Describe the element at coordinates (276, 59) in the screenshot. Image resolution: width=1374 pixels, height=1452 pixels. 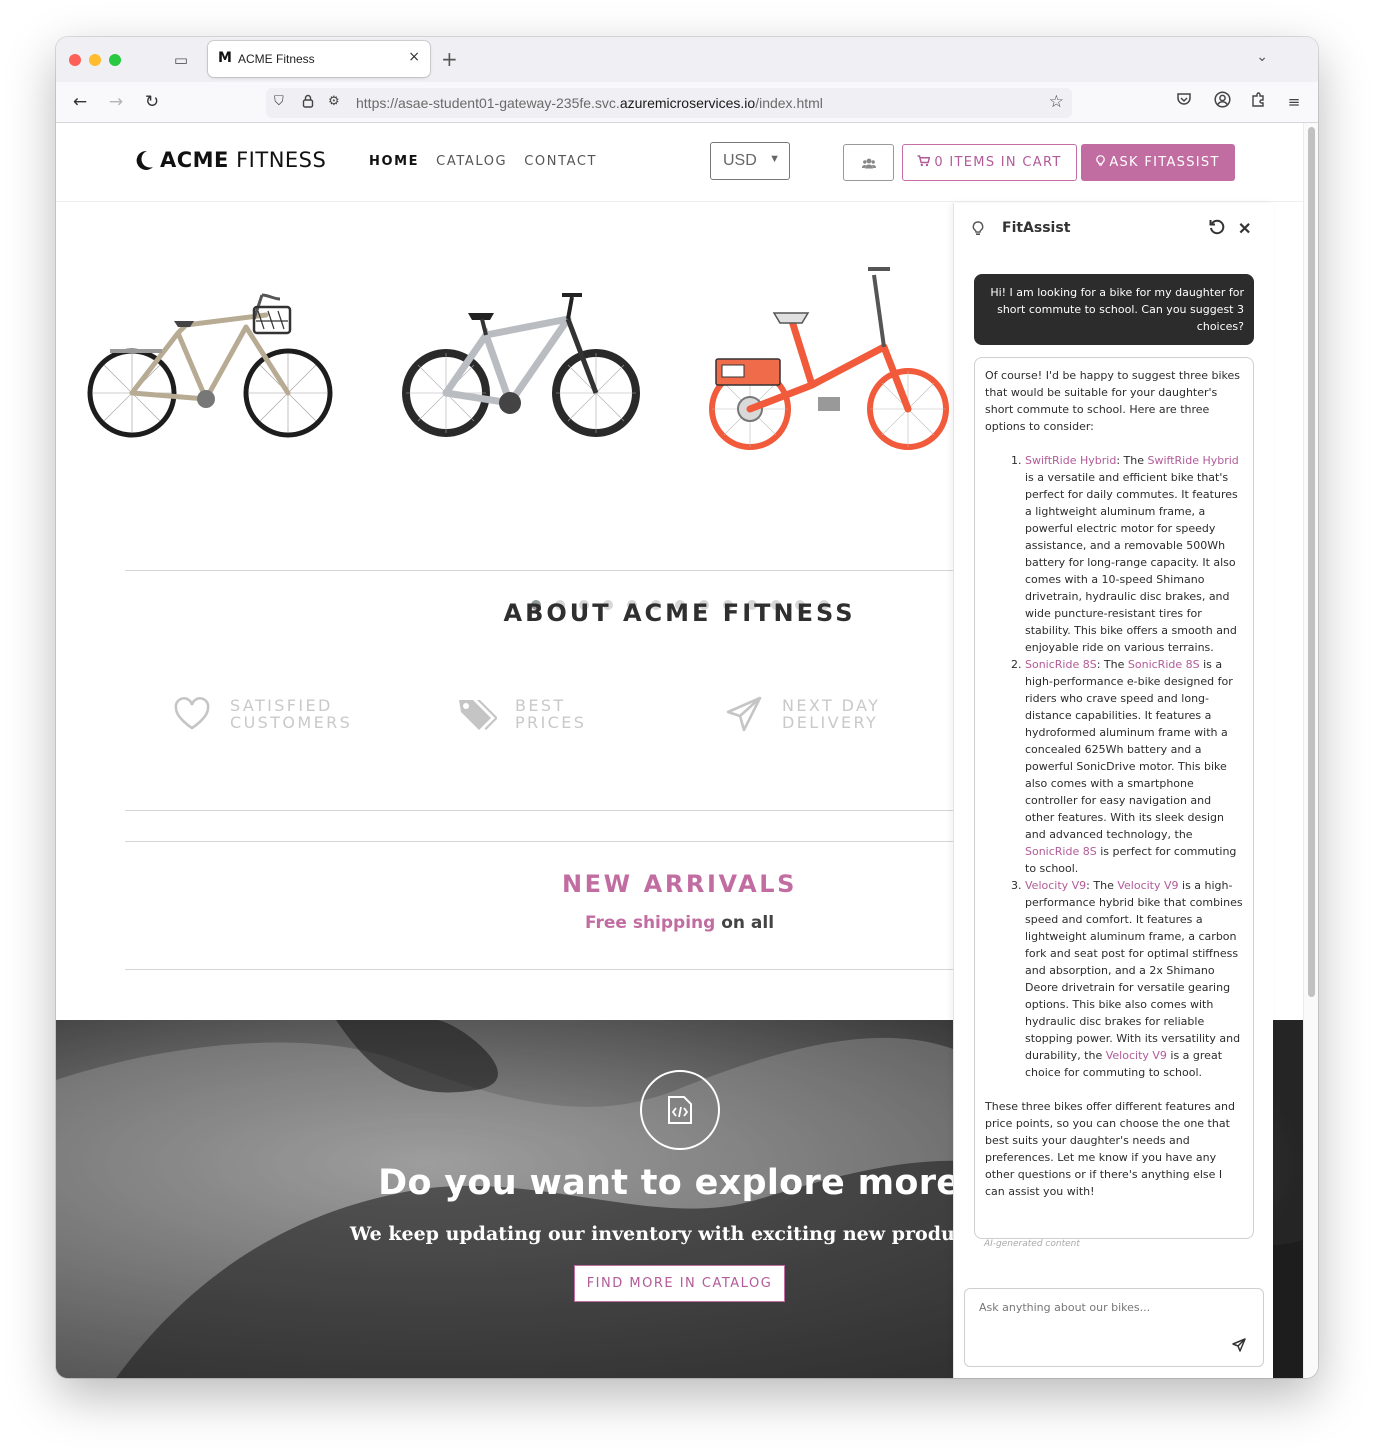
I see `tab-title: ACME Fitness` at that location.